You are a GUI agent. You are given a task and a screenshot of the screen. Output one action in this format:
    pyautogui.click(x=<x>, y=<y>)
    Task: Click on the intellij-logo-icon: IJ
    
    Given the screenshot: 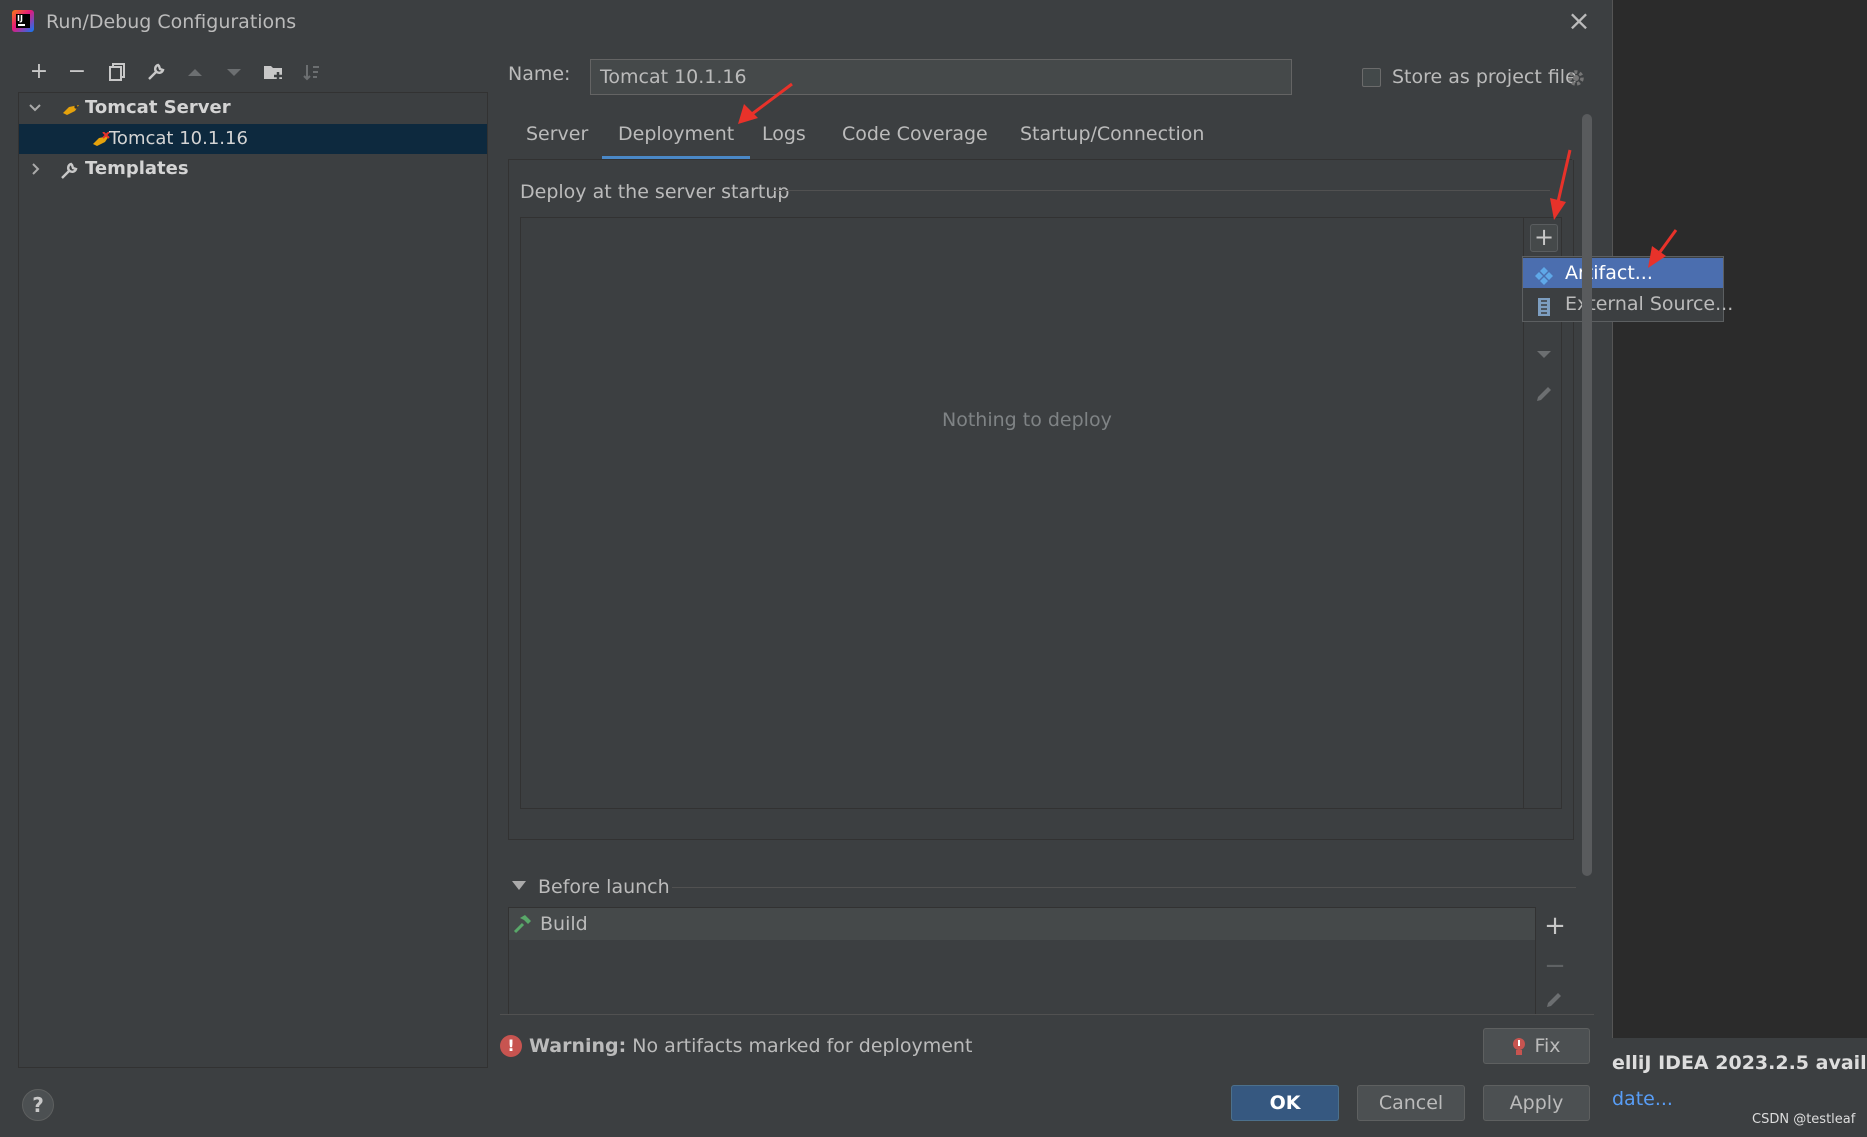 What is the action you would take?
    pyautogui.click(x=23, y=21)
    